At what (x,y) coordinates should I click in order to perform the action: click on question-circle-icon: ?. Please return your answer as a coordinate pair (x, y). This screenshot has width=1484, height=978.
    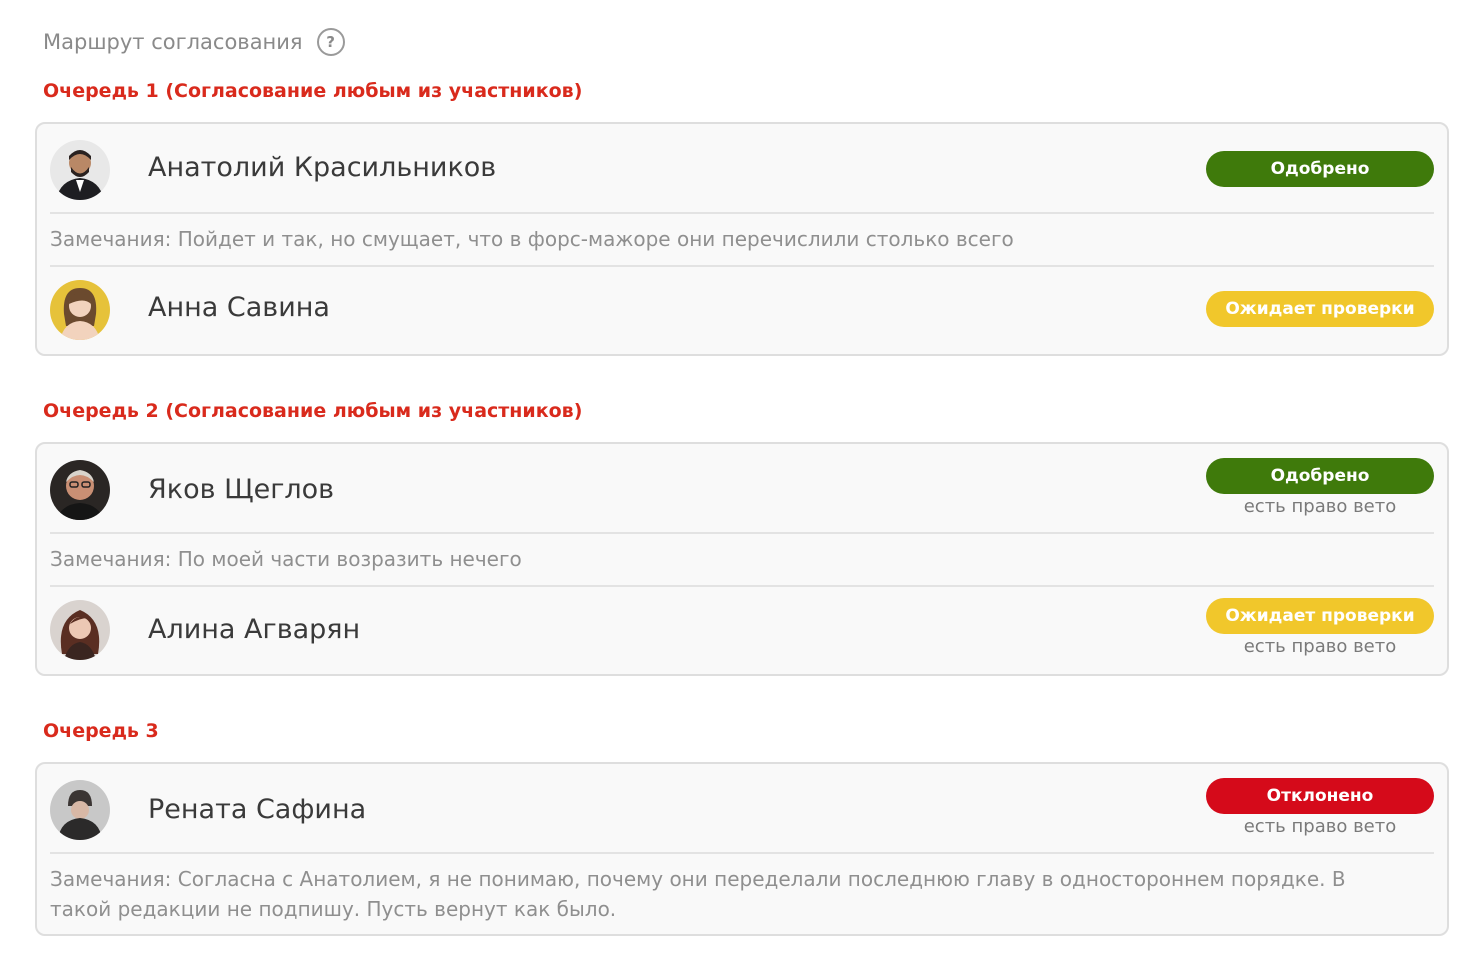
    Looking at the image, I should click on (330, 42).